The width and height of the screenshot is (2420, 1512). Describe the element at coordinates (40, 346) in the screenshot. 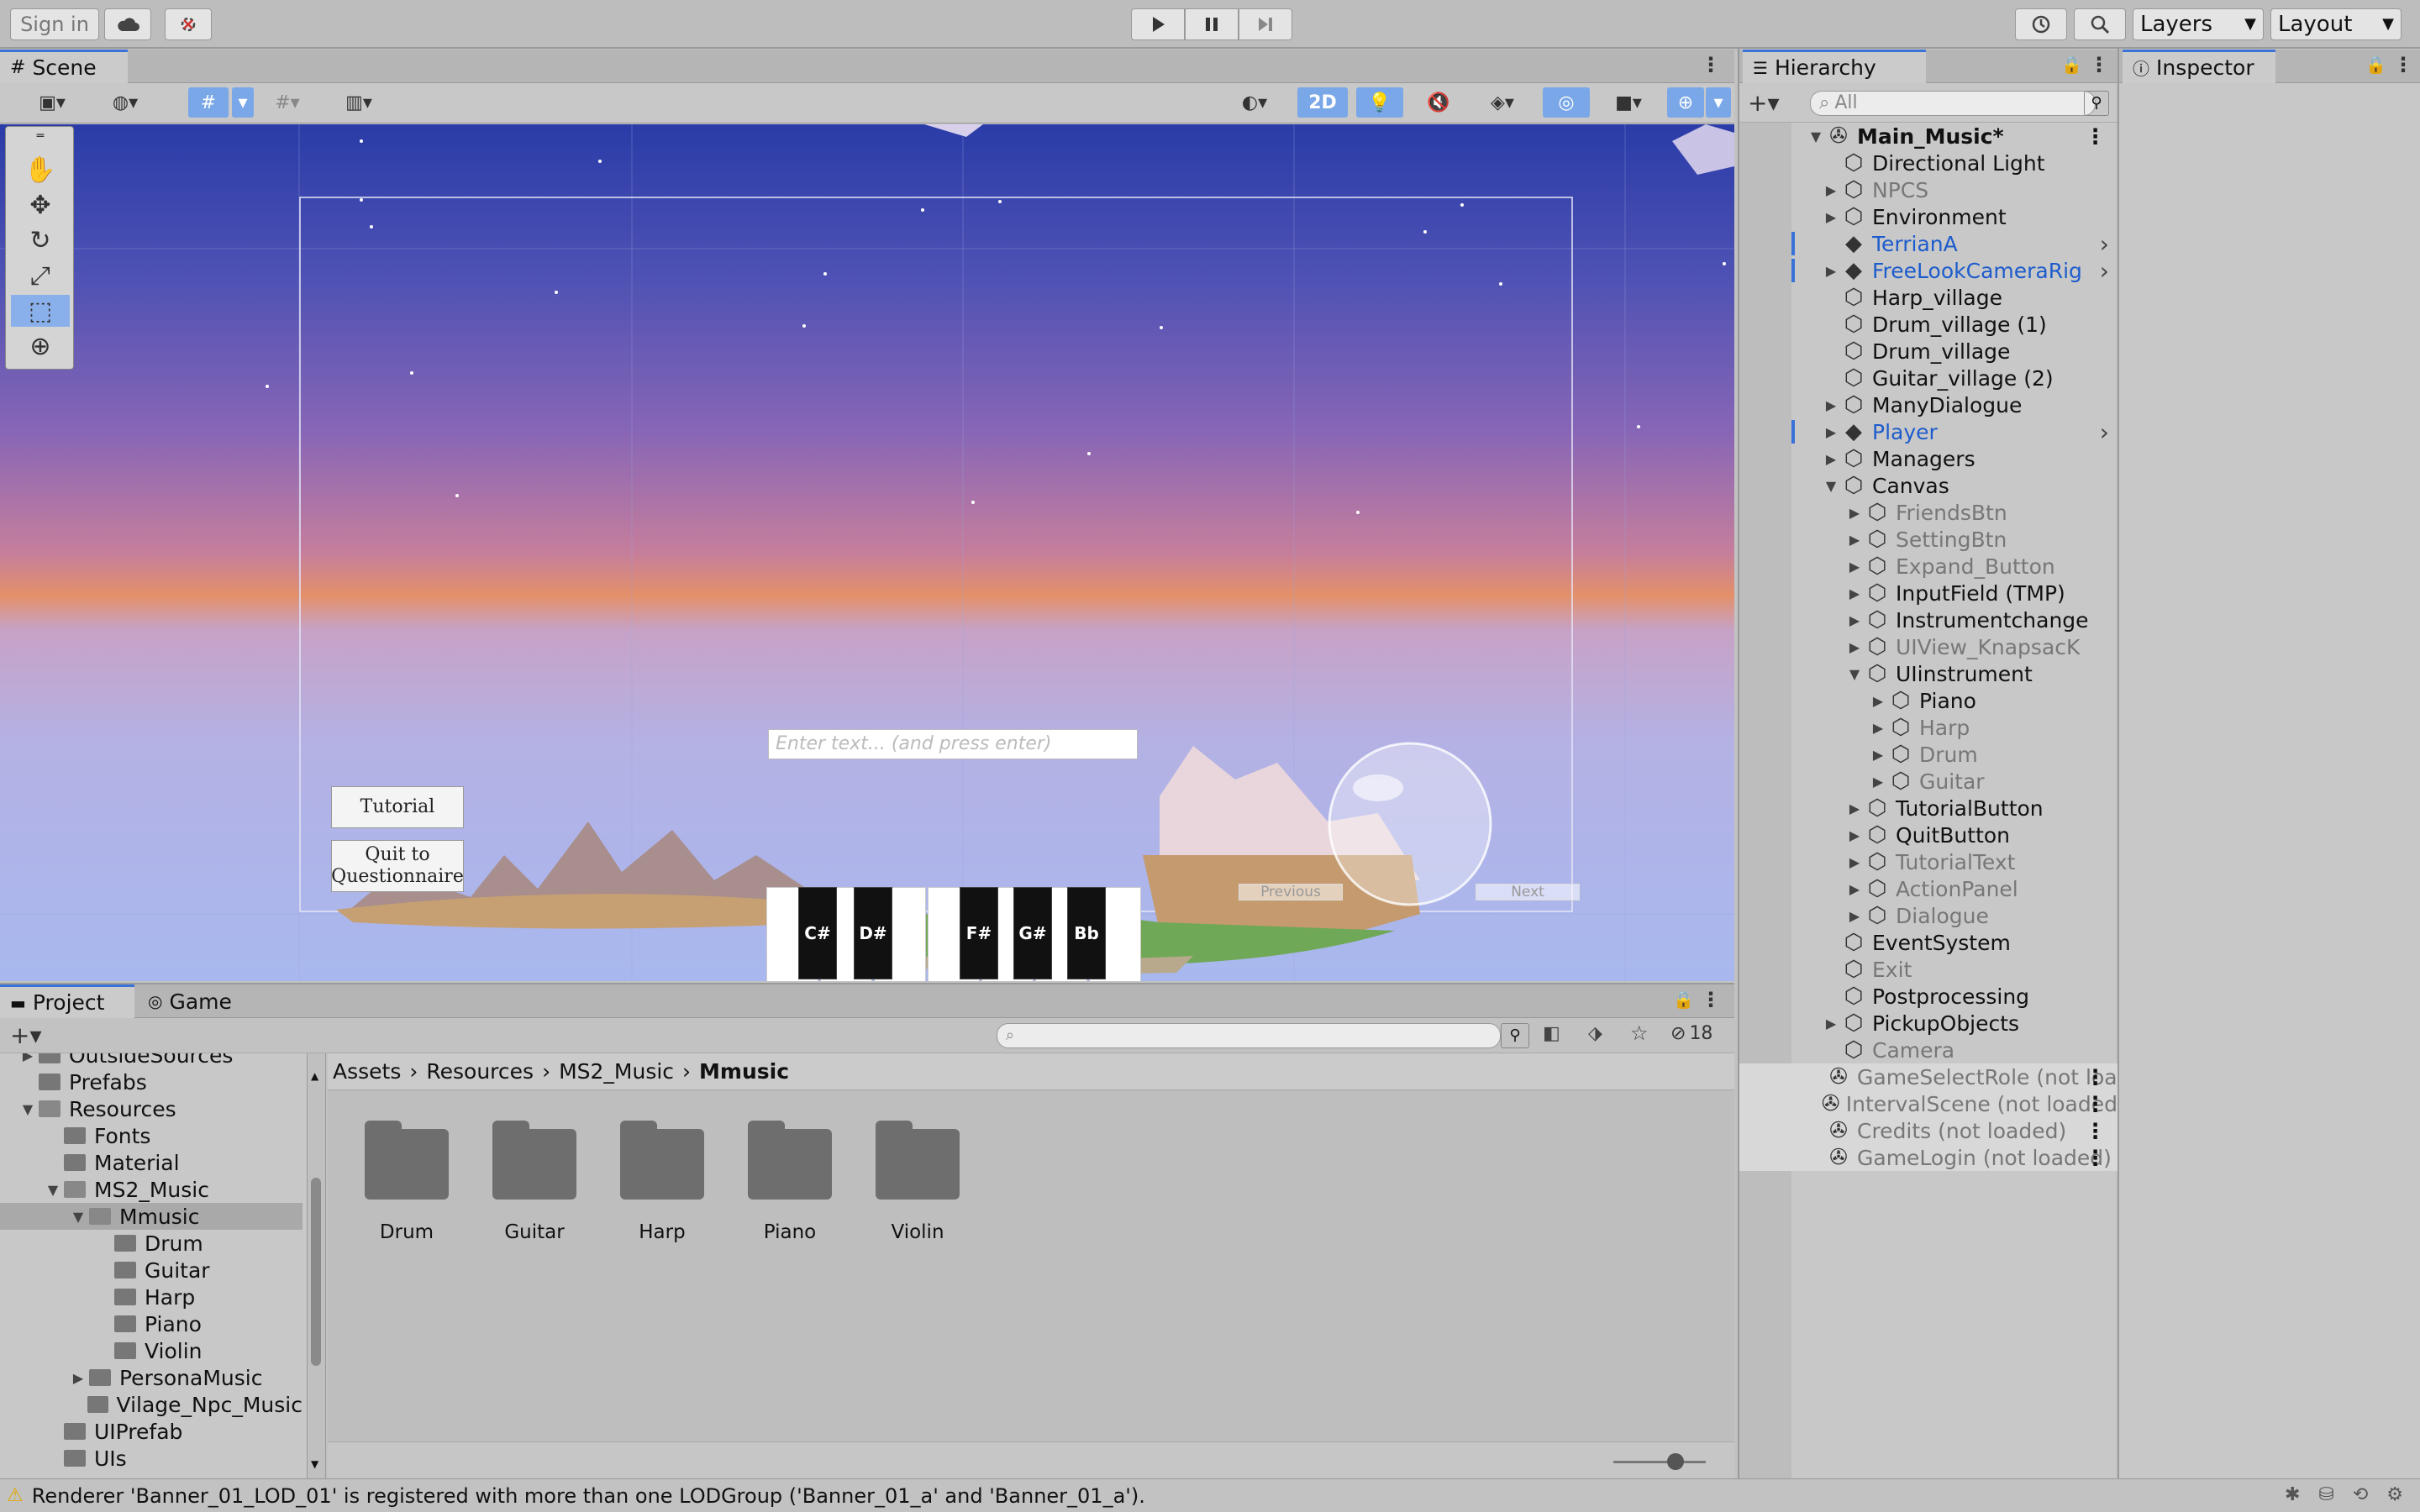

I see `transform-tool-icon: ⊕` at that location.